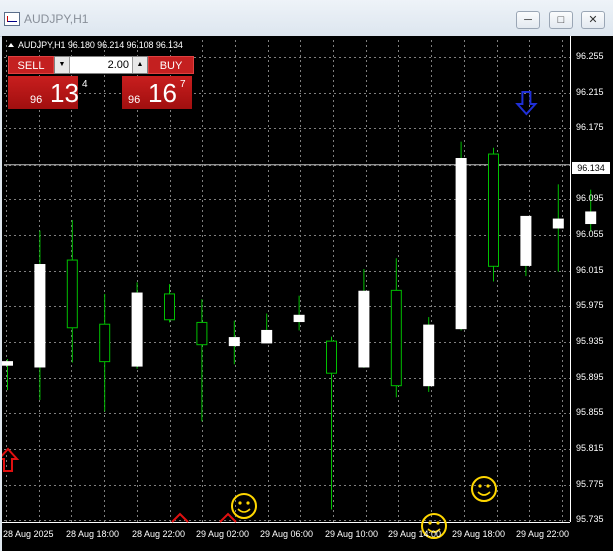 The image size is (613, 551). What do you see at coordinates (100, 83) in the screenshot?
I see `one-click-trading-panel: SELL ▼ 2.00 ▲ BUY 96 13 4 96 16 7` at bounding box center [100, 83].